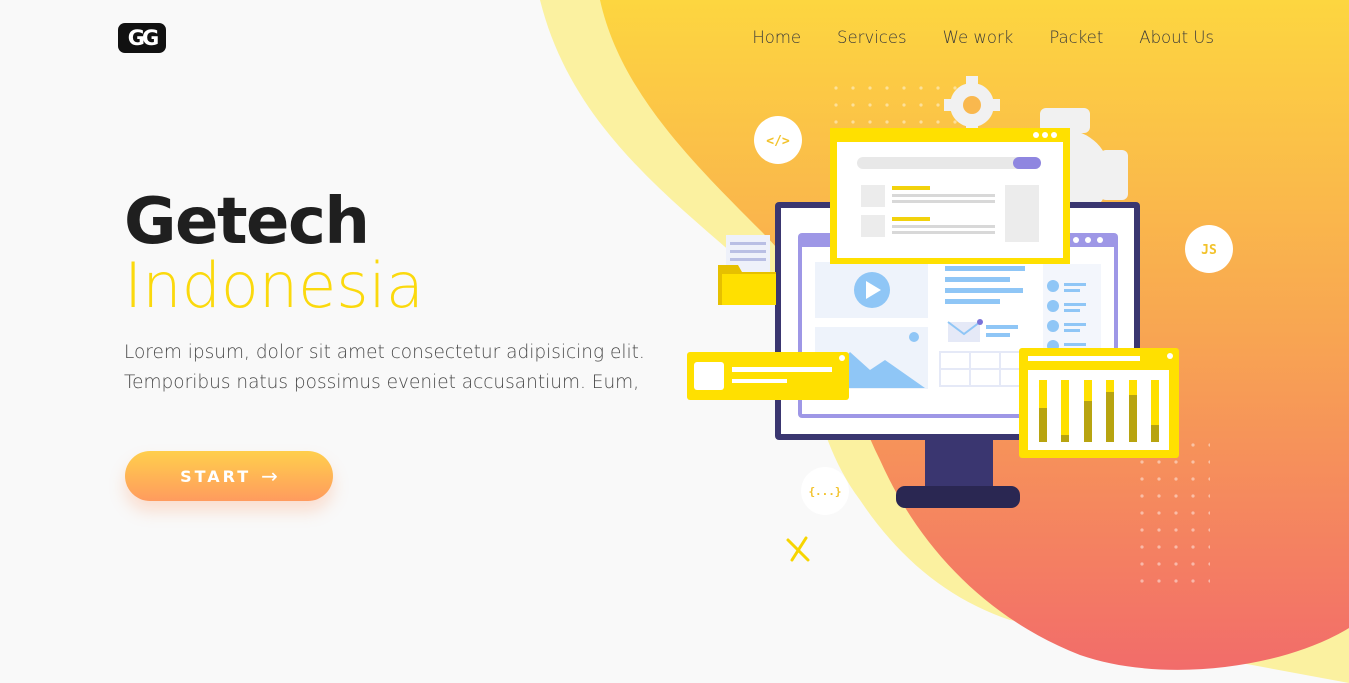 Image resolution: width=1349 pixels, height=683 pixels. Describe the element at coordinates (1076, 37) in the screenshot. I see `nav-item-packet: Packet` at that location.